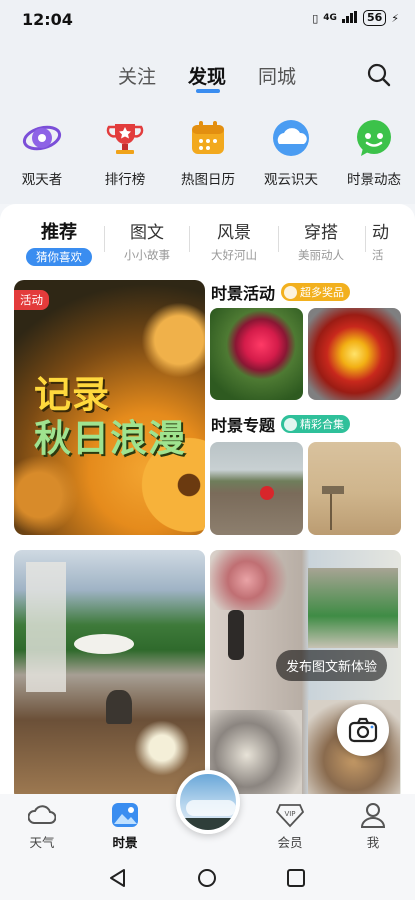  I want to click on search-icon, so click(379, 75).